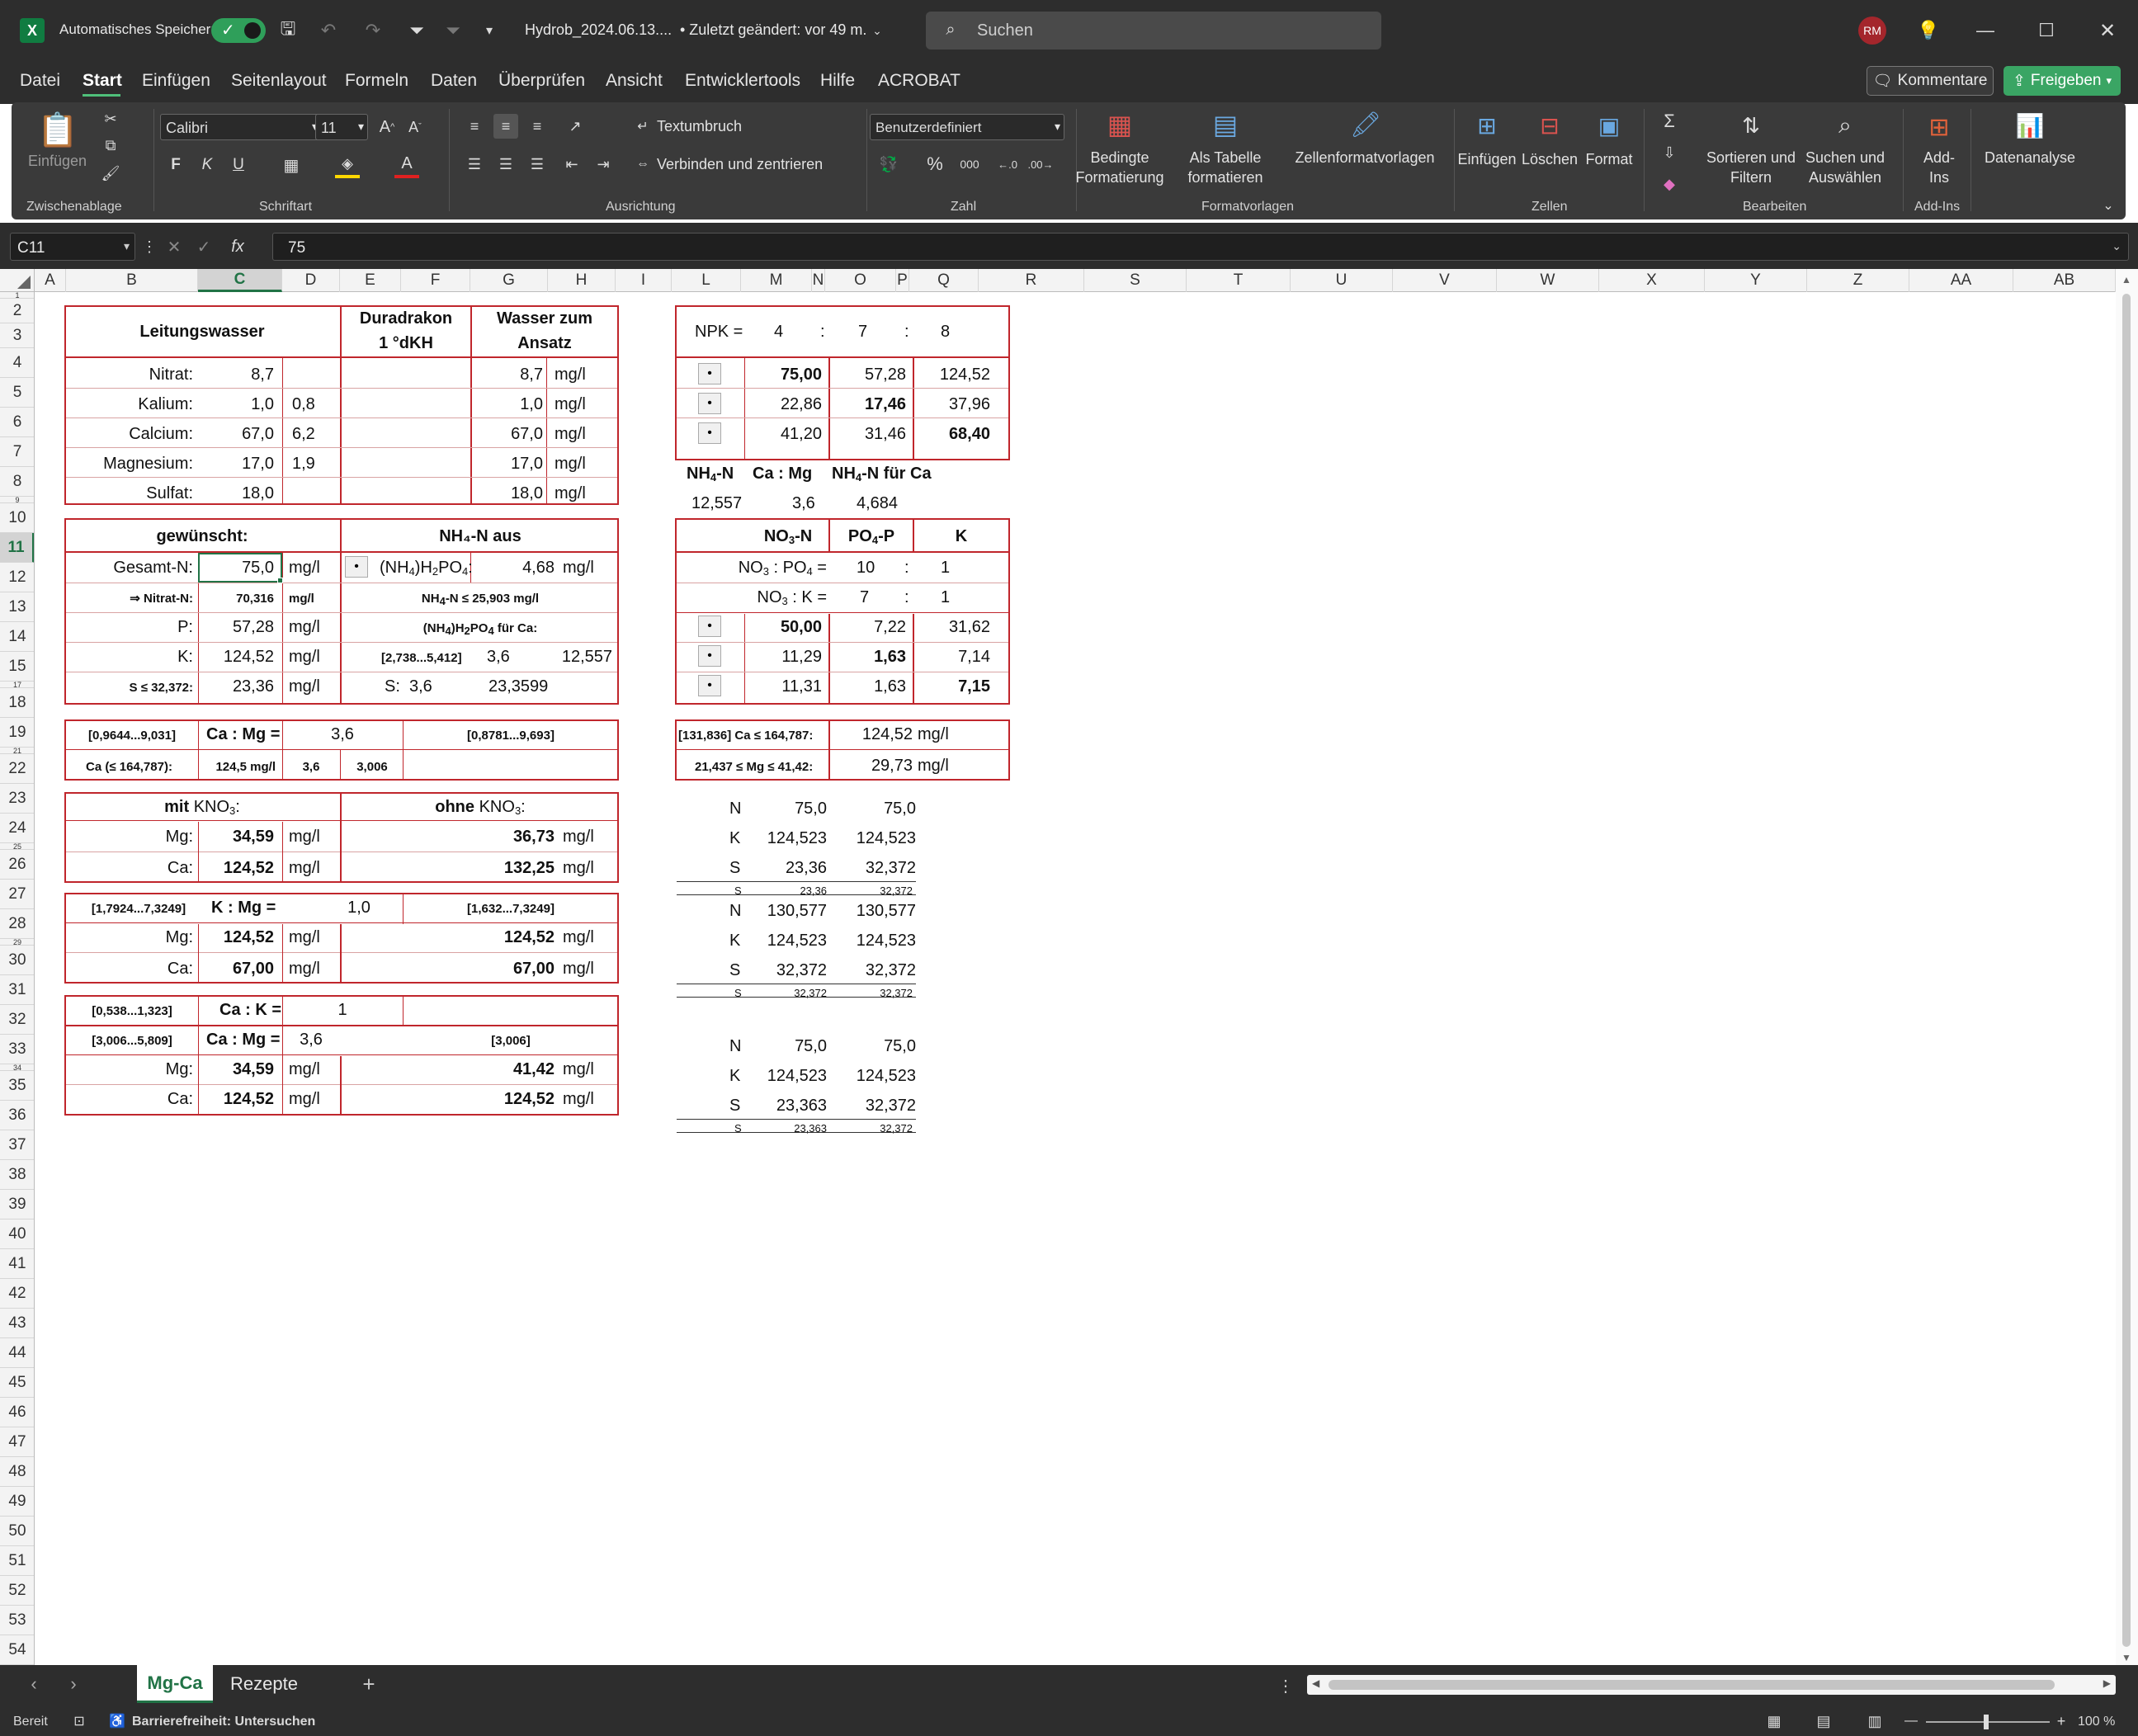 The height and width of the screenshot is (1736, 2138). What do you see at coordinates (17, 1145) in the screenshot?
I see `row-header-37: 37` at bounding box center [17, 1145].